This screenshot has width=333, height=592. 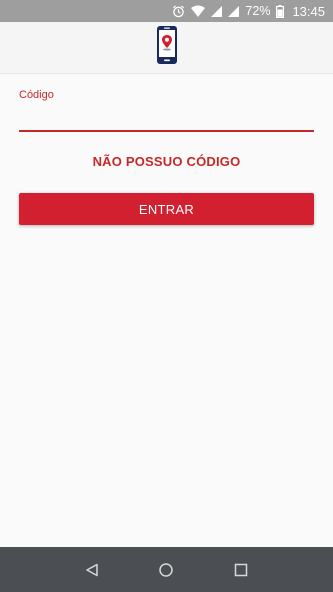 I want to click on recents-square-icon, so click(x=241, y=570).